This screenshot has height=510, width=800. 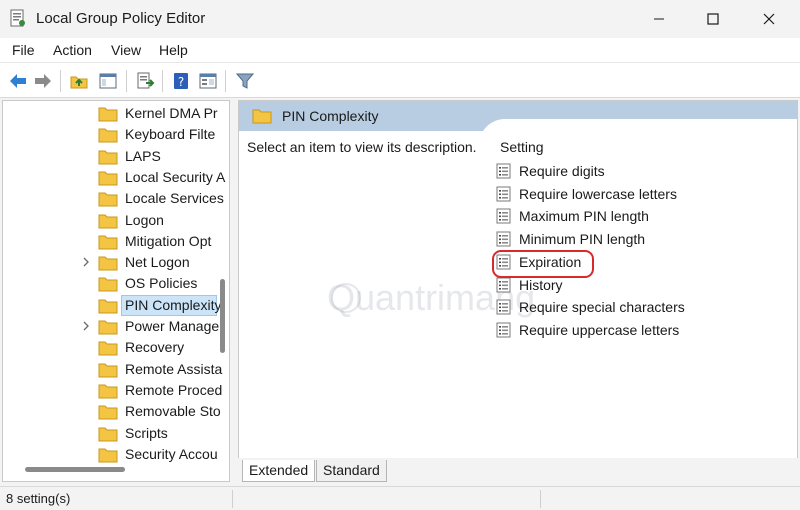 I want to click on tree-vertical-scrollbar, so click(x=222, y=316).